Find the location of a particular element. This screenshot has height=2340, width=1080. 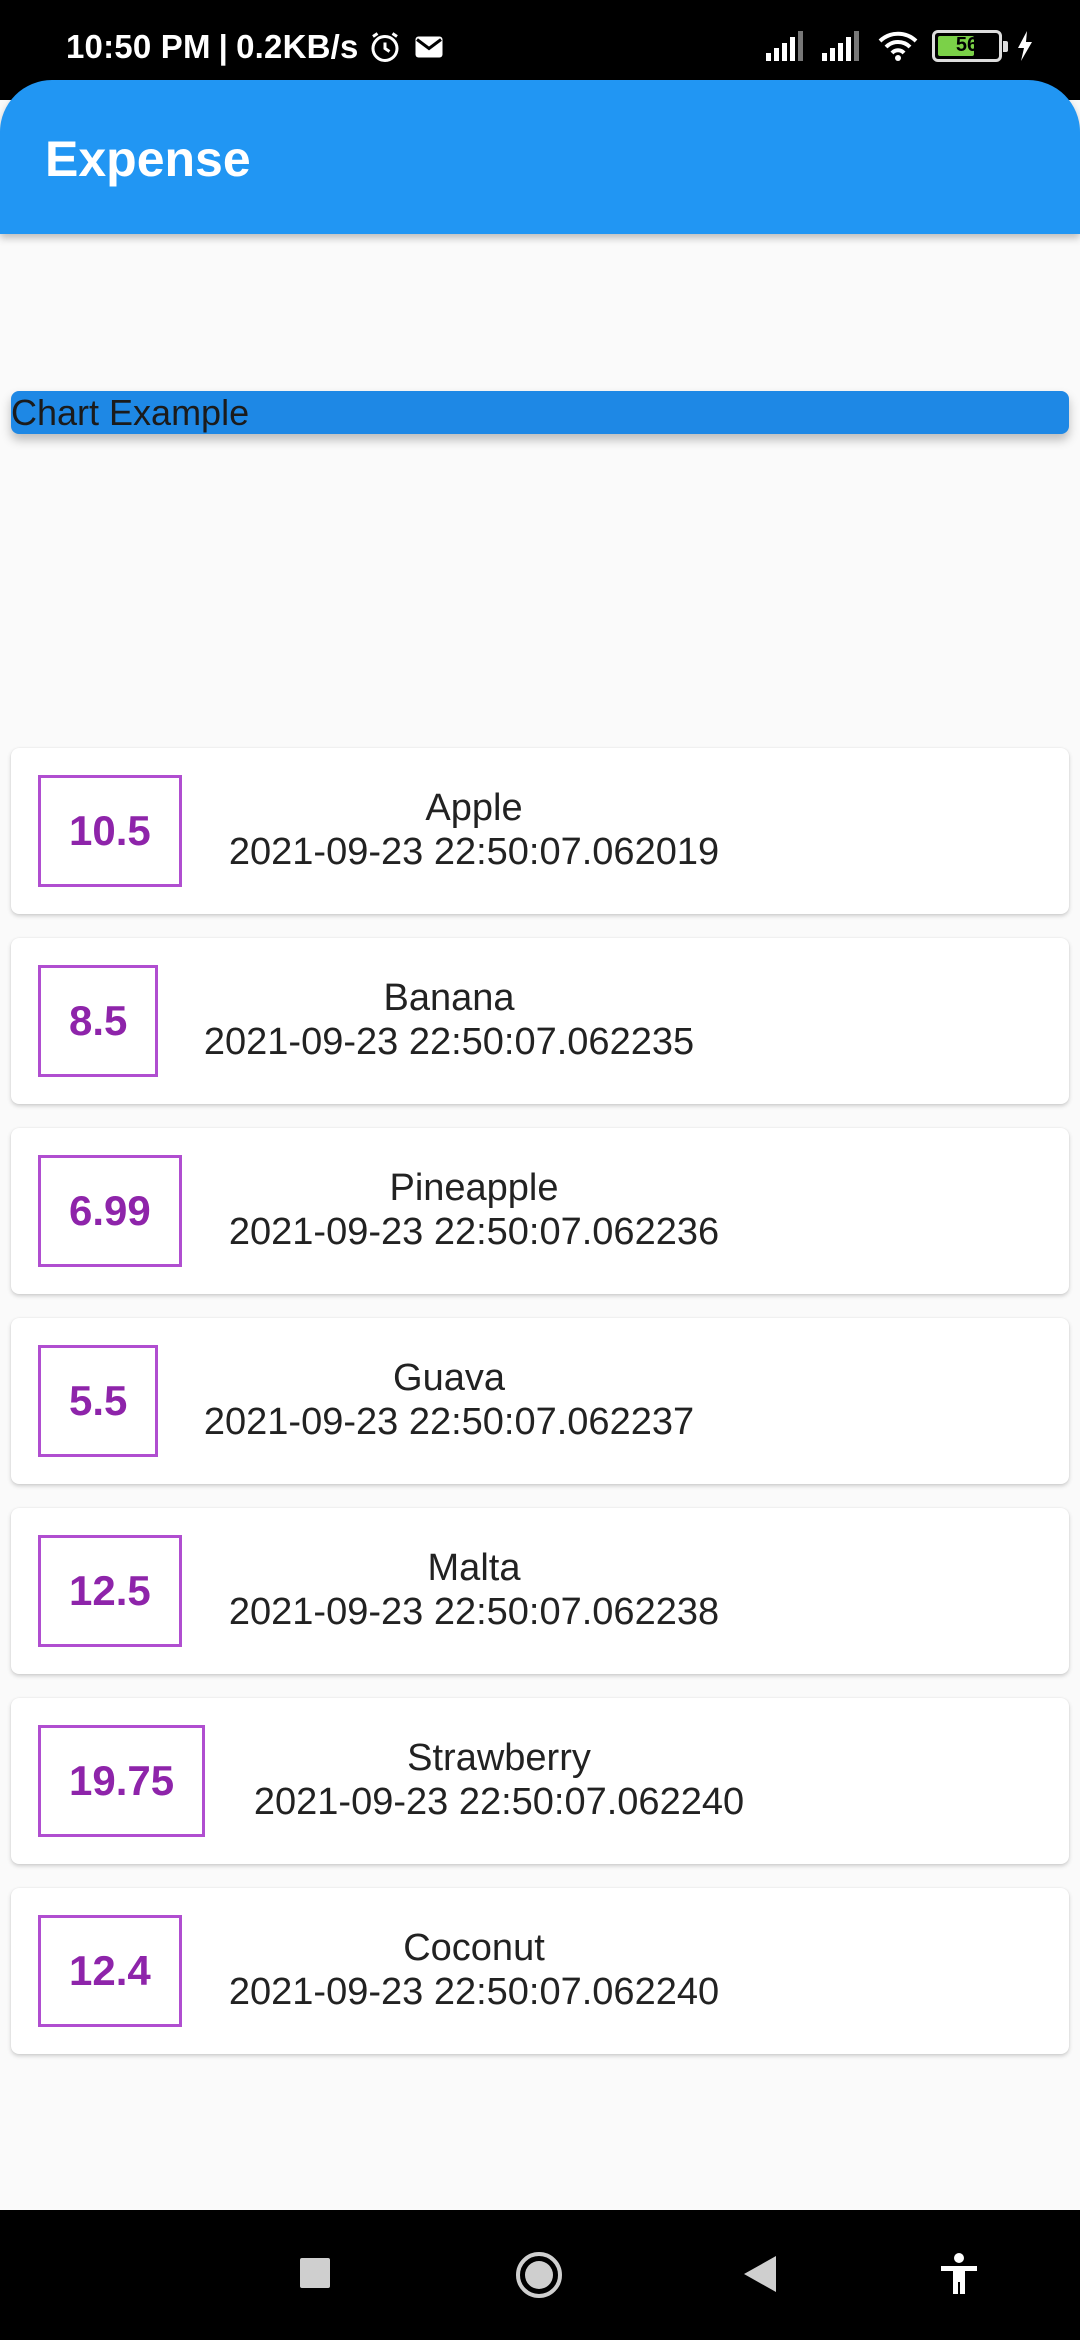

battery-icon: 56 is located at coordinates (970, 46).